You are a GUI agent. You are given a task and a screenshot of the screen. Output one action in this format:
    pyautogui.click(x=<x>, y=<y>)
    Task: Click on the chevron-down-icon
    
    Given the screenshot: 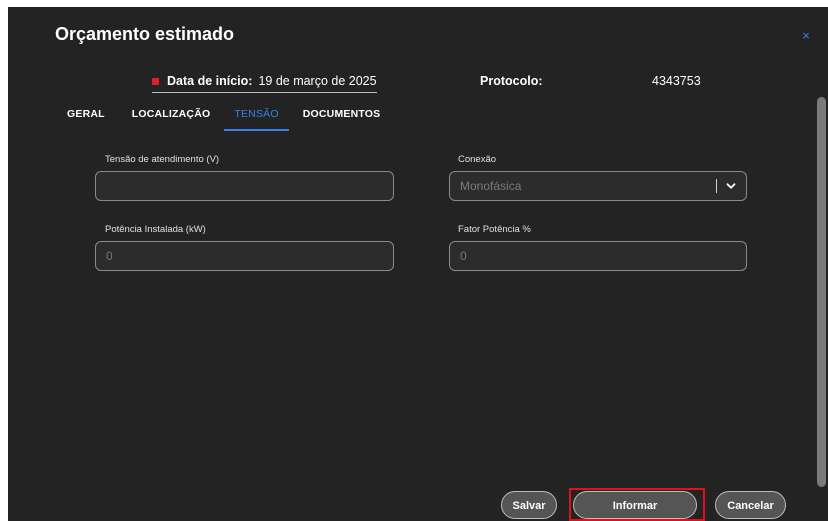 What is the action you would take?
    pyautogui.click(x=731, y=186)
    